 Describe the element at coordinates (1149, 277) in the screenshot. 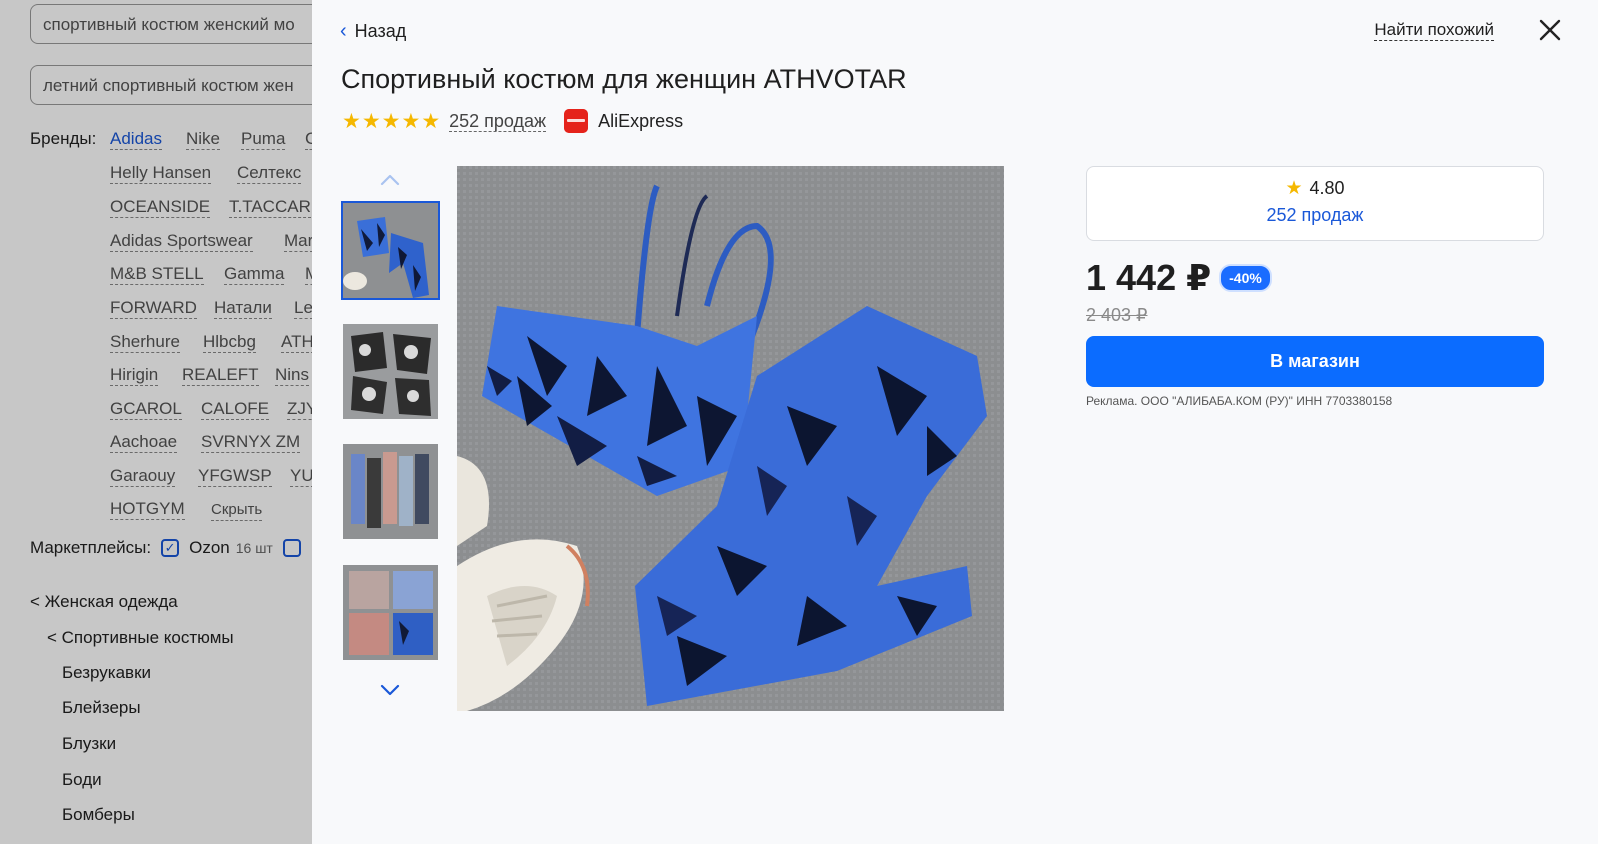

I see `current-price: 1 442 ₽` at that location.